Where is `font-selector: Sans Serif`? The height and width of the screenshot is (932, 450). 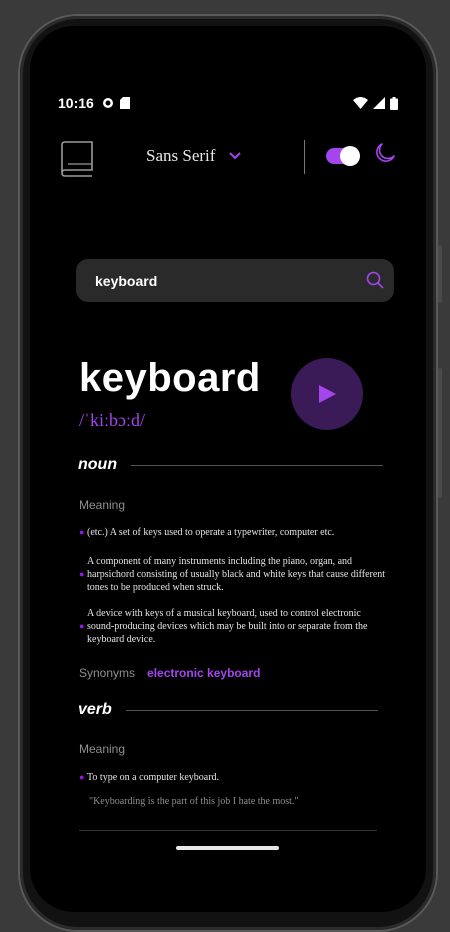 font-selector: Sans Serif is located at coordinates (194, 156).